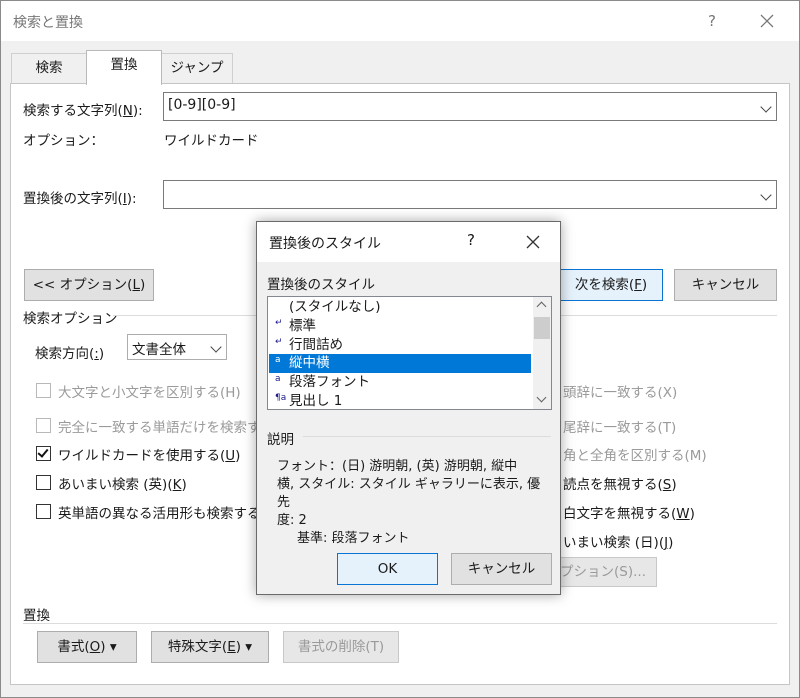 This screenshot has width=800, height=698. What do you see at coordinates (400, 400) in the screenshot?
I see `list-item: ¶a 見出し 1` at bounding box center [400, 400].